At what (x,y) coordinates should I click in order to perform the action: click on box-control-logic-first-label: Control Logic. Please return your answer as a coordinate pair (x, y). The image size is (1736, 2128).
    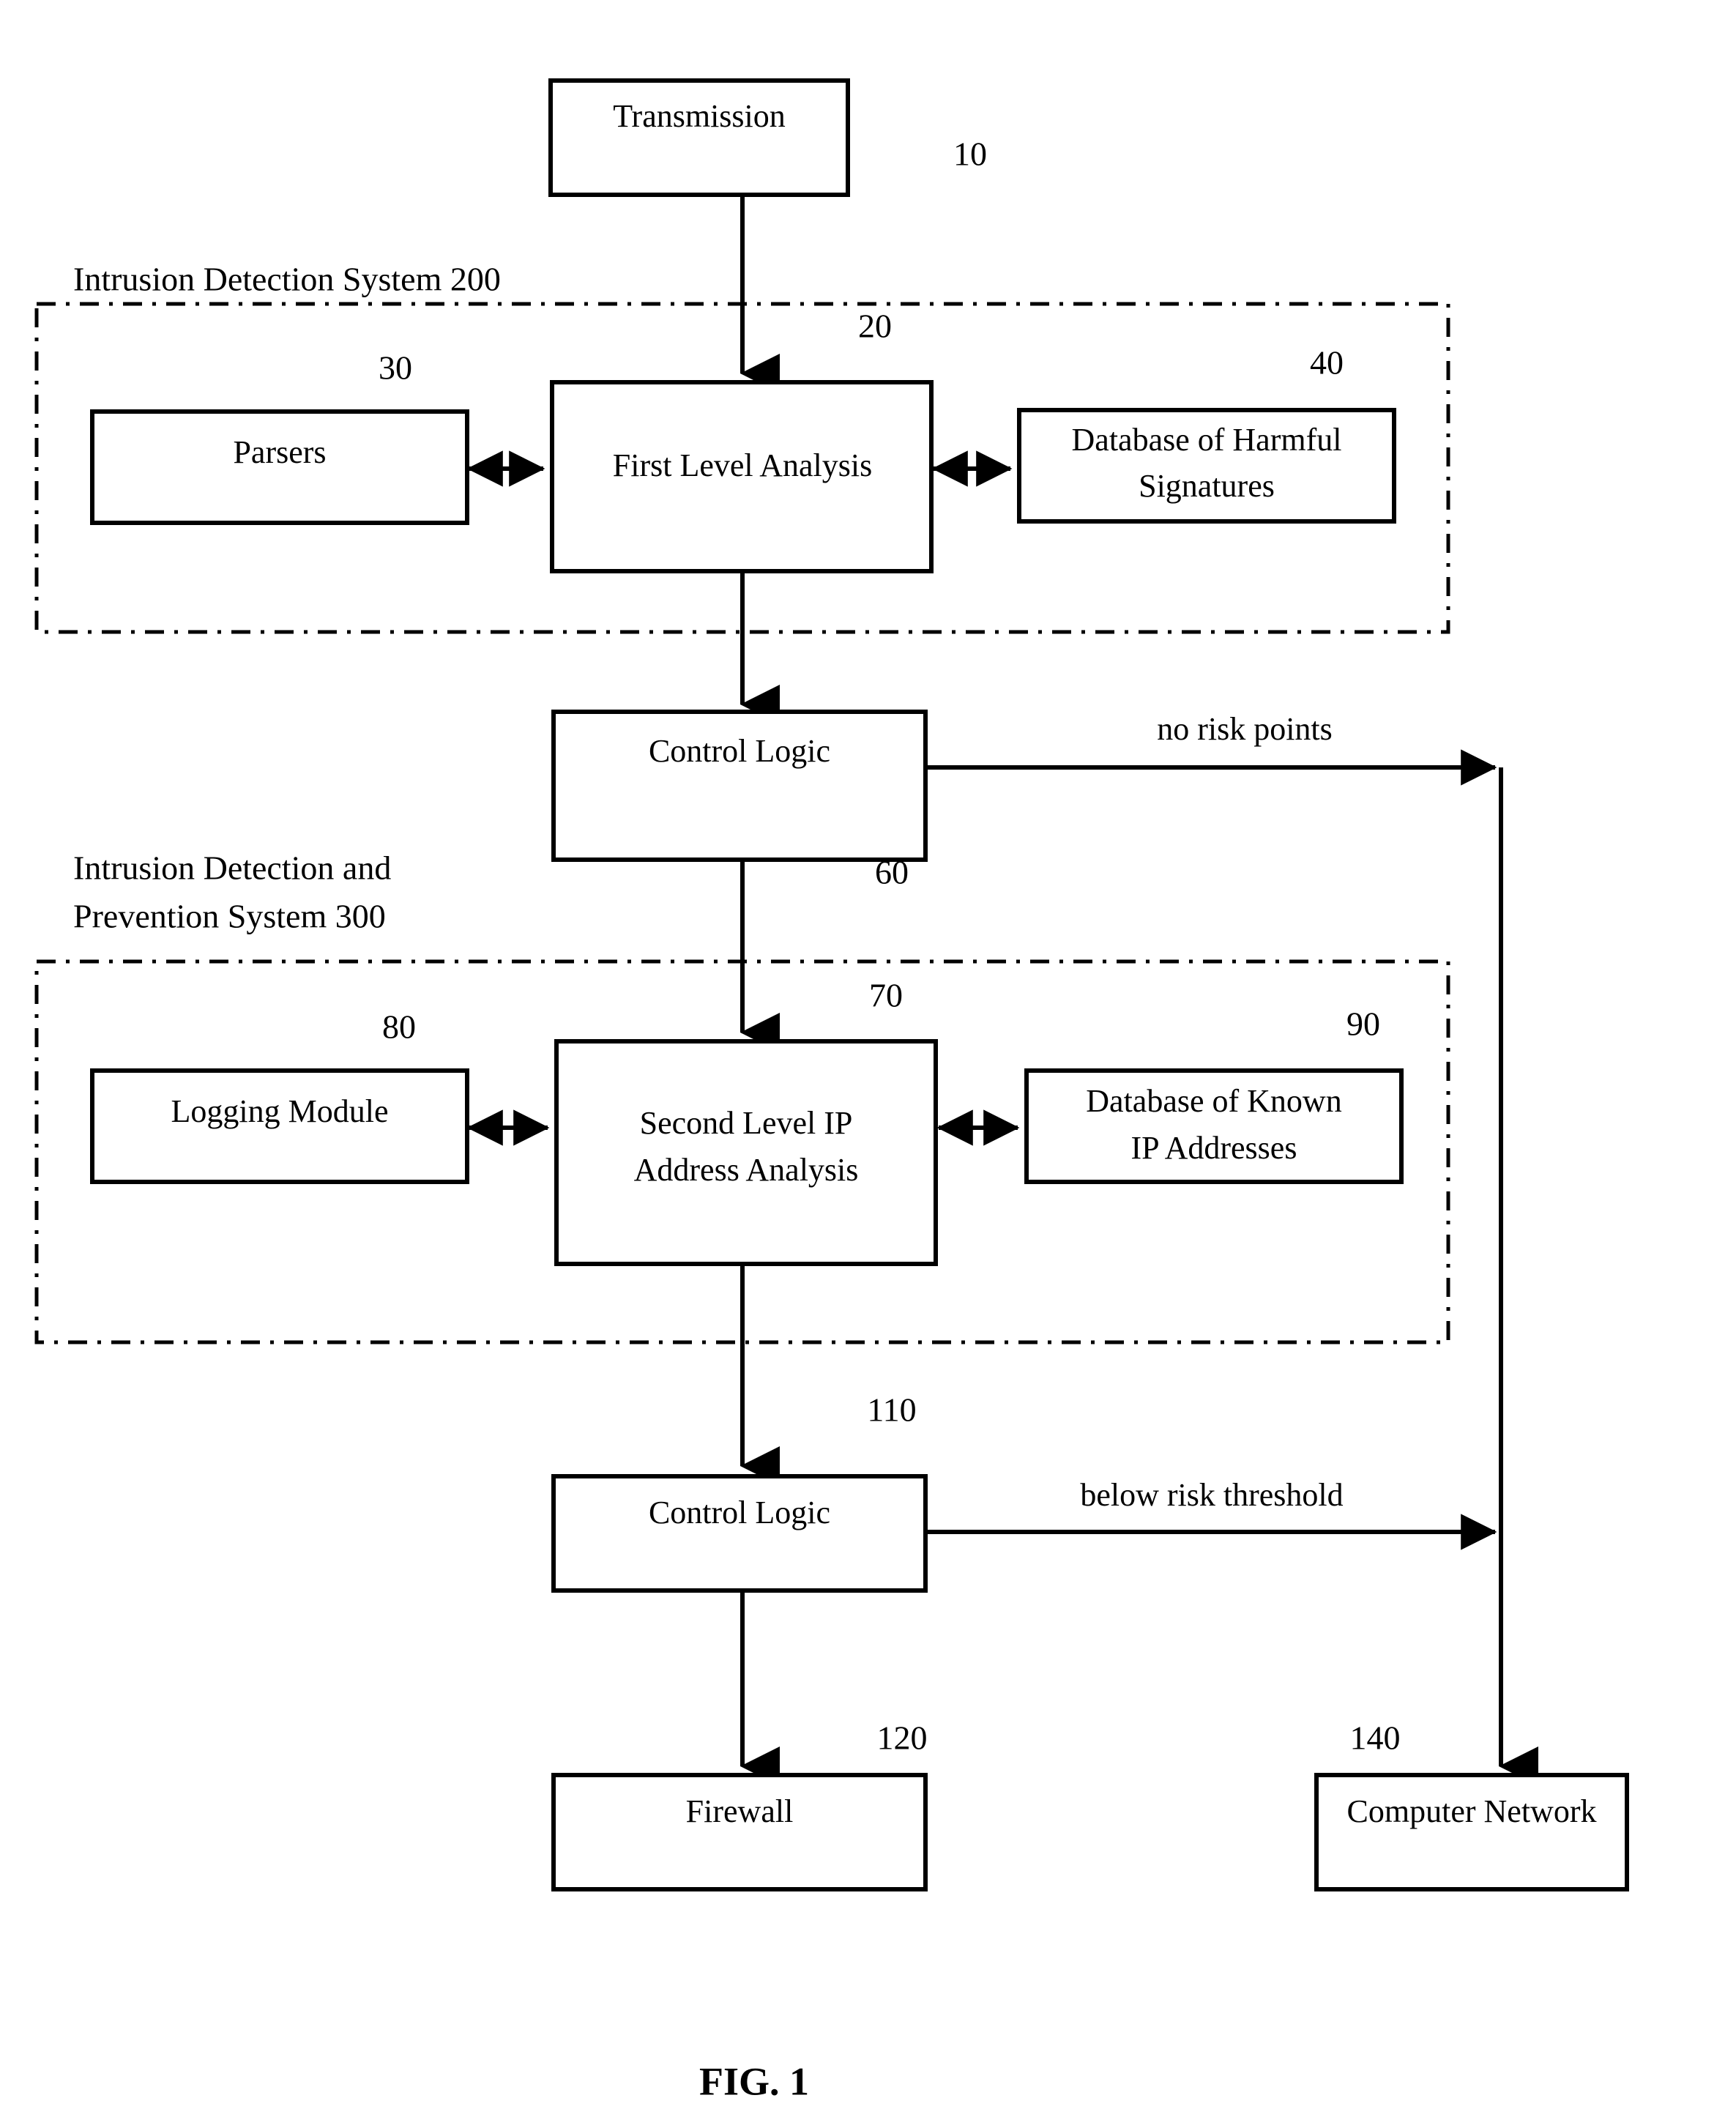
    Looking at the image, I should click on (739, 751).